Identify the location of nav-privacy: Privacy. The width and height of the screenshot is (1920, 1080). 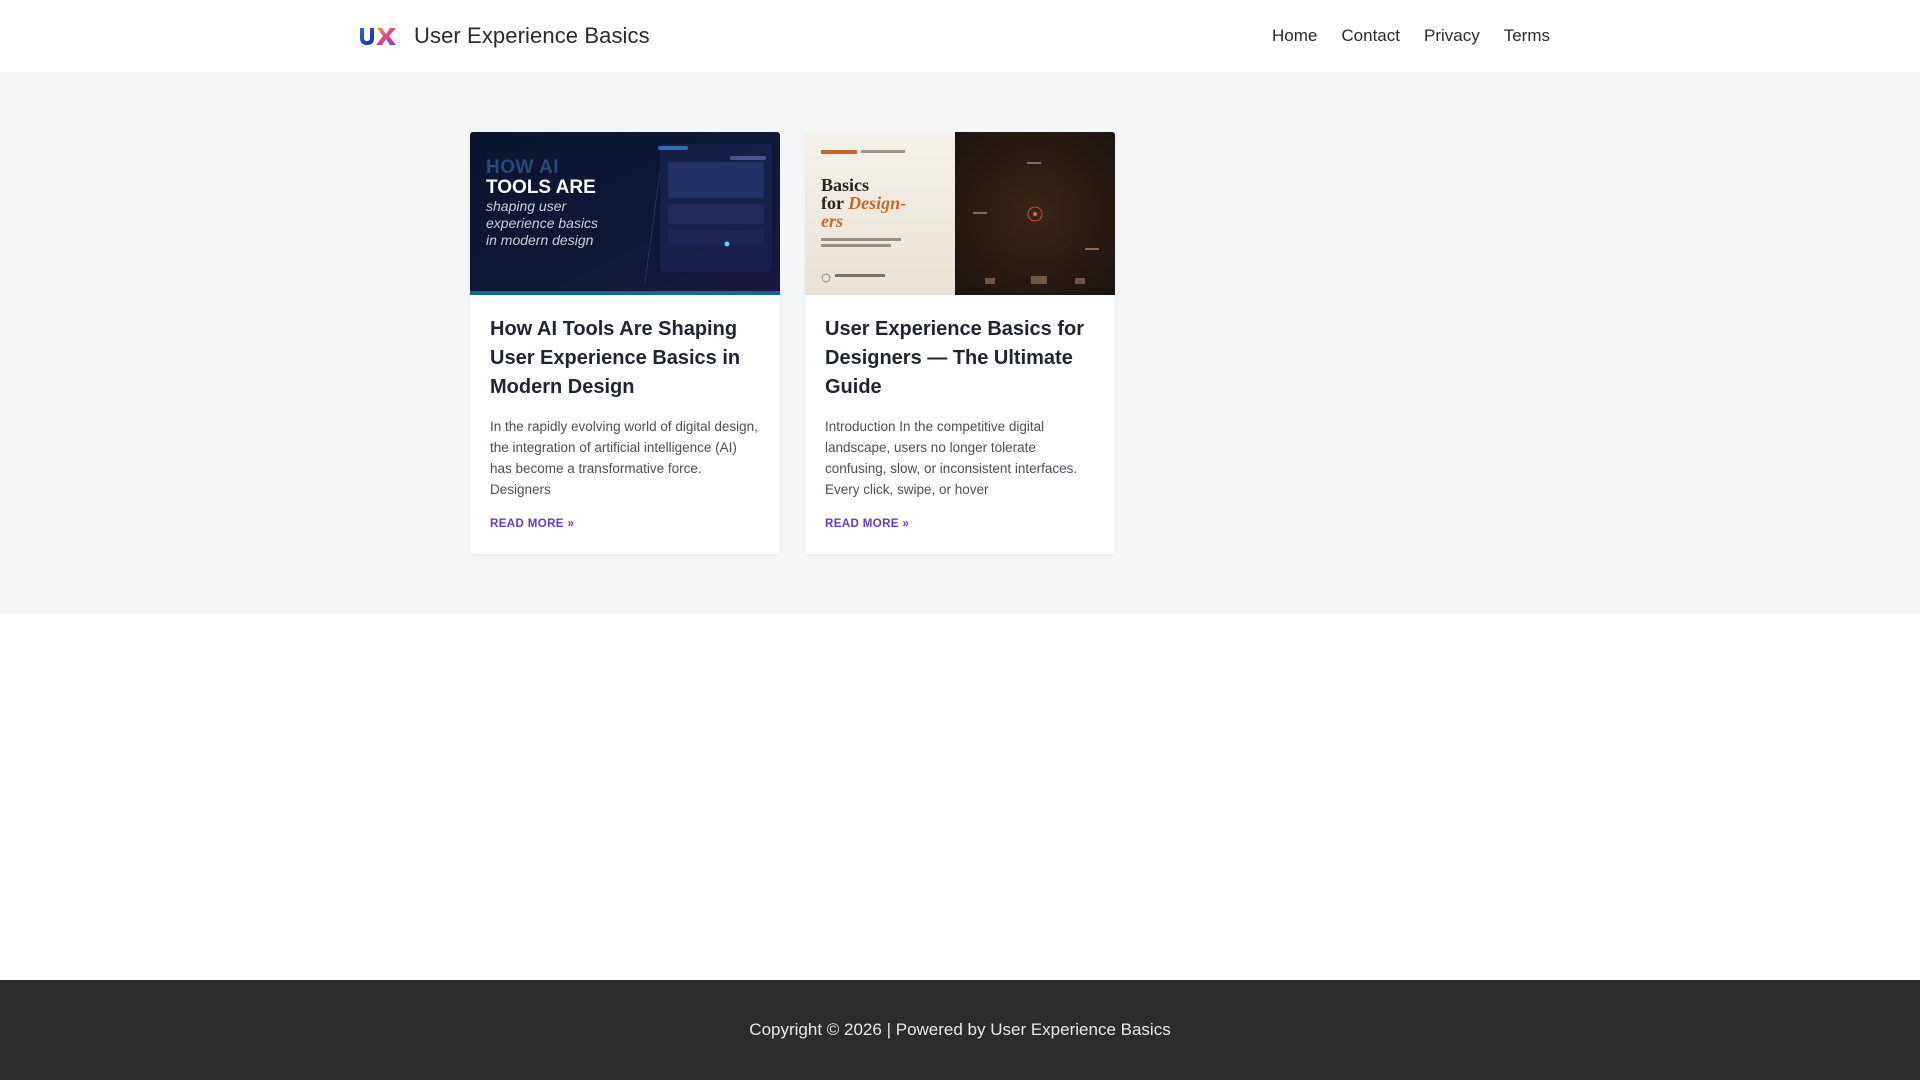
(1452, 36).